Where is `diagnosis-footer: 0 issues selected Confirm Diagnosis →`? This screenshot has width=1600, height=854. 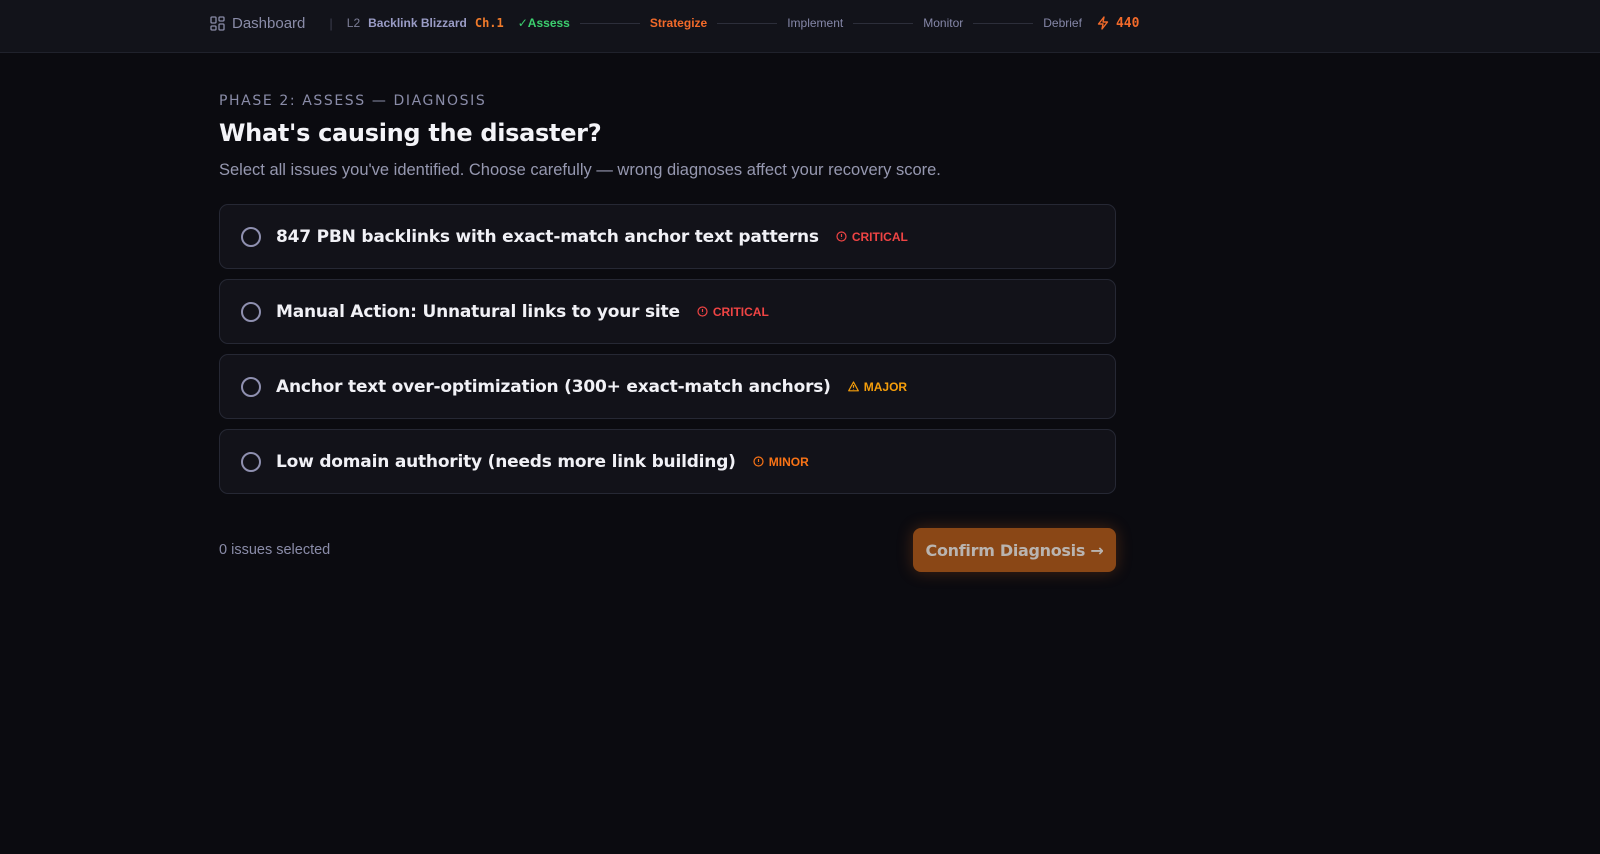
diagnosis-footer: 0 issues selected Confirm Diagnosis → is located at coordinates (667, 550).